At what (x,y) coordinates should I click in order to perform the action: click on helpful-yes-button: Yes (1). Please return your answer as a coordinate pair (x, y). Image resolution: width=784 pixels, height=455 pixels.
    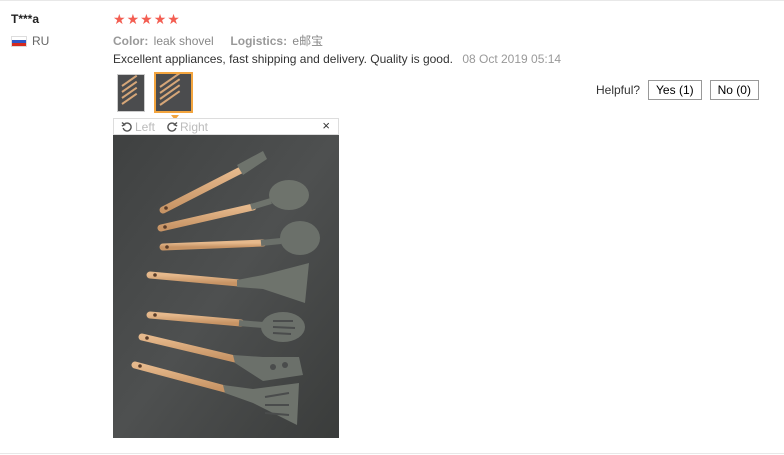
    Looking at the image, I should click on (675, 90).